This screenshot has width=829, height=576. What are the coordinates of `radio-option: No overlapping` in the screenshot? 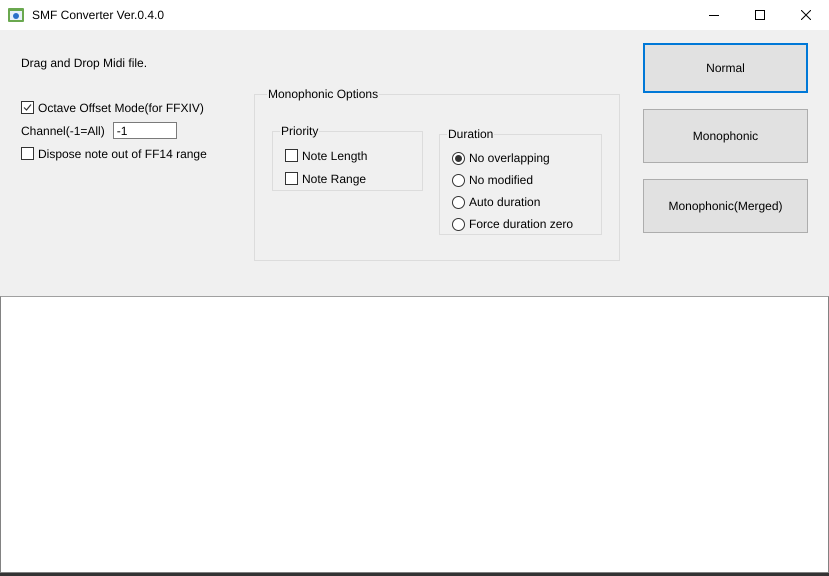 It's located at (520, 158).